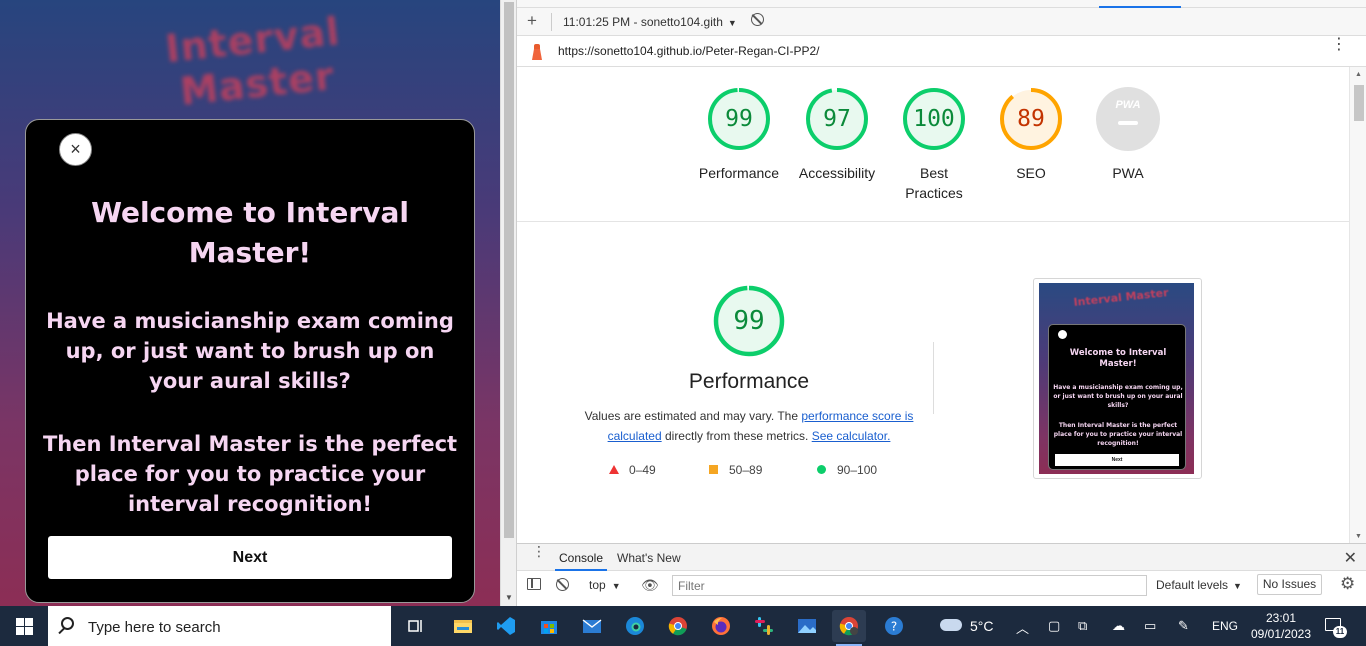  Describe the element at coordinates (757, 19) in the screenshot. I see `clear-reports-icon` at that location.